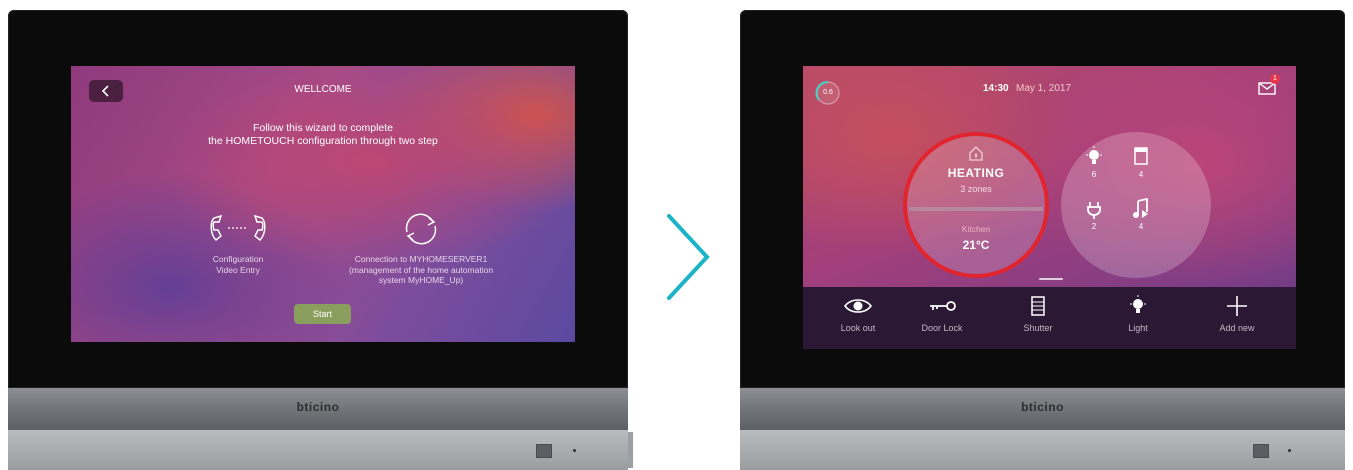 The height and width of the screenshot is (470, 1353). What do you see at coordinates (1051, 279) in the screenshot?
I see `drag-handle` at bounding box center [1051, 279].